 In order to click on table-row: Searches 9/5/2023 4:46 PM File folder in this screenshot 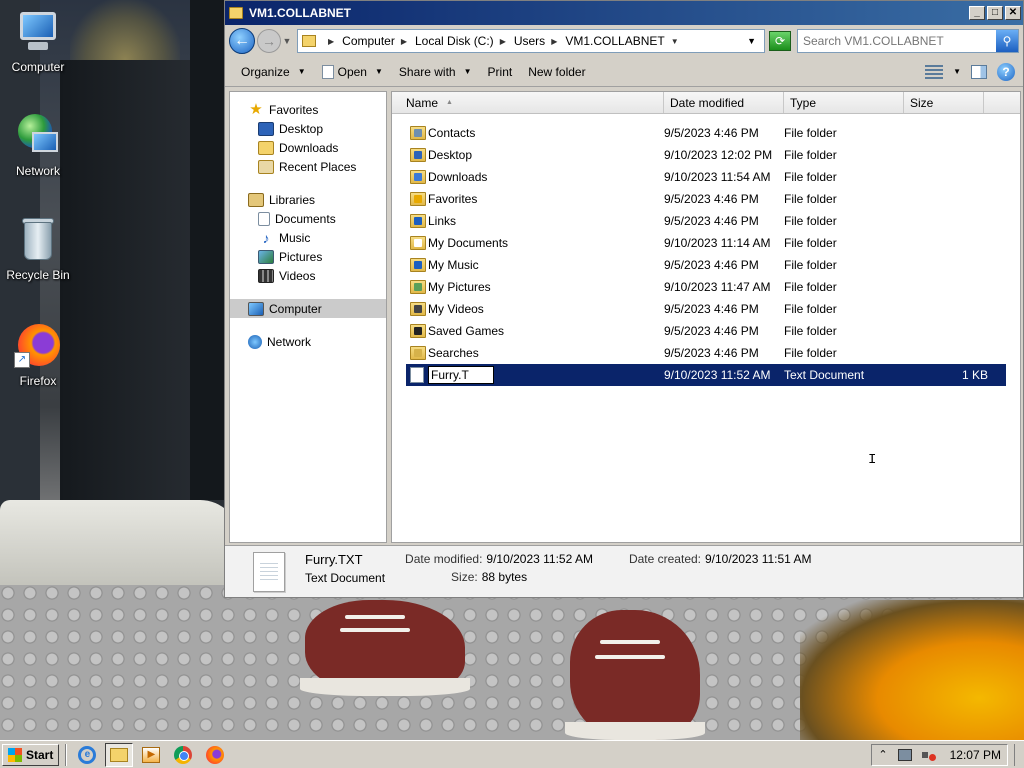, I will do `click(706, 353)`.